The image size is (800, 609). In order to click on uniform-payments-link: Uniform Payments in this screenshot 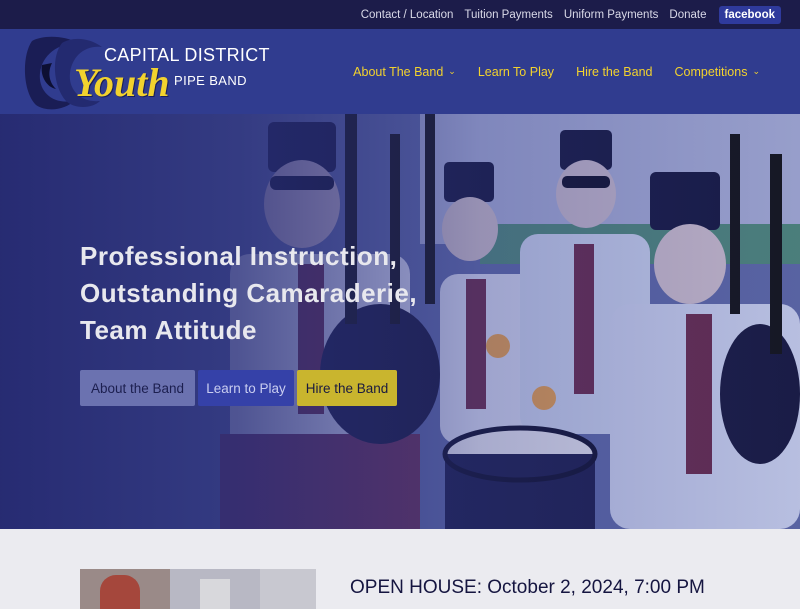, I will do `click(611, 15)`.